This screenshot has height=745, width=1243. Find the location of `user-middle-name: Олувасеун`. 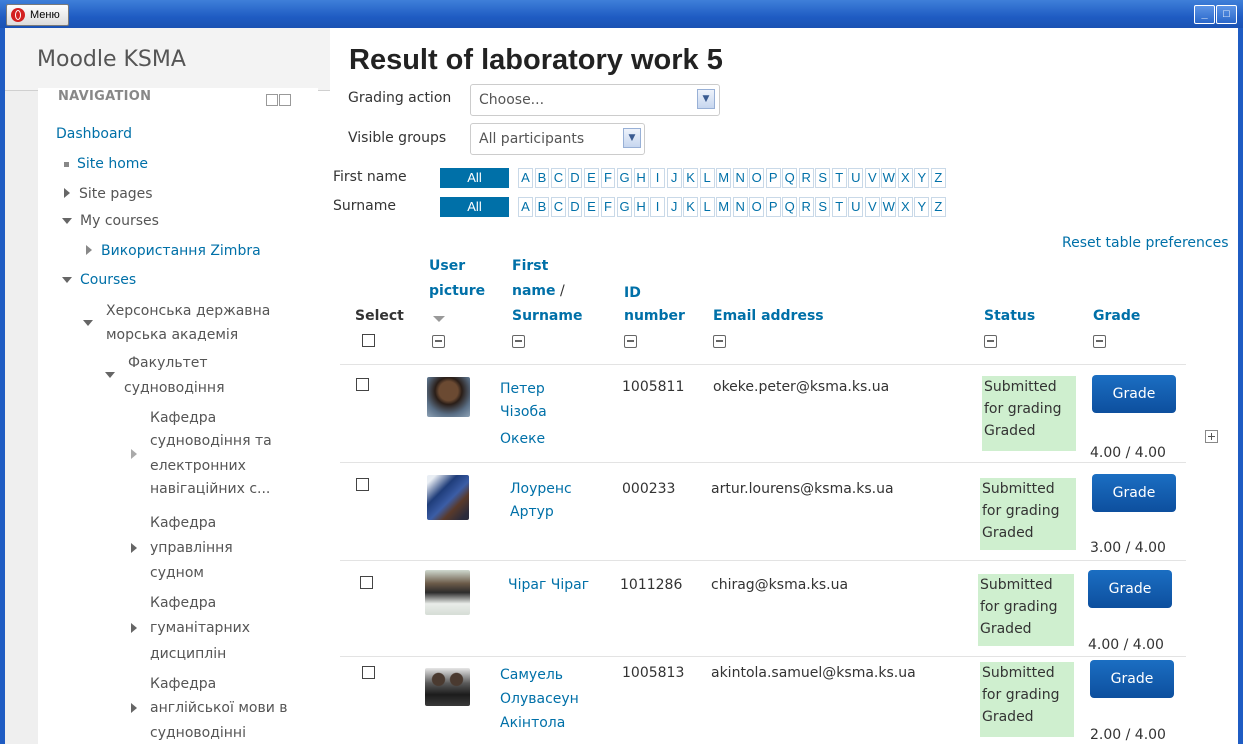

user-middle-name: Олувасеун is located at coordinates (539, 699).